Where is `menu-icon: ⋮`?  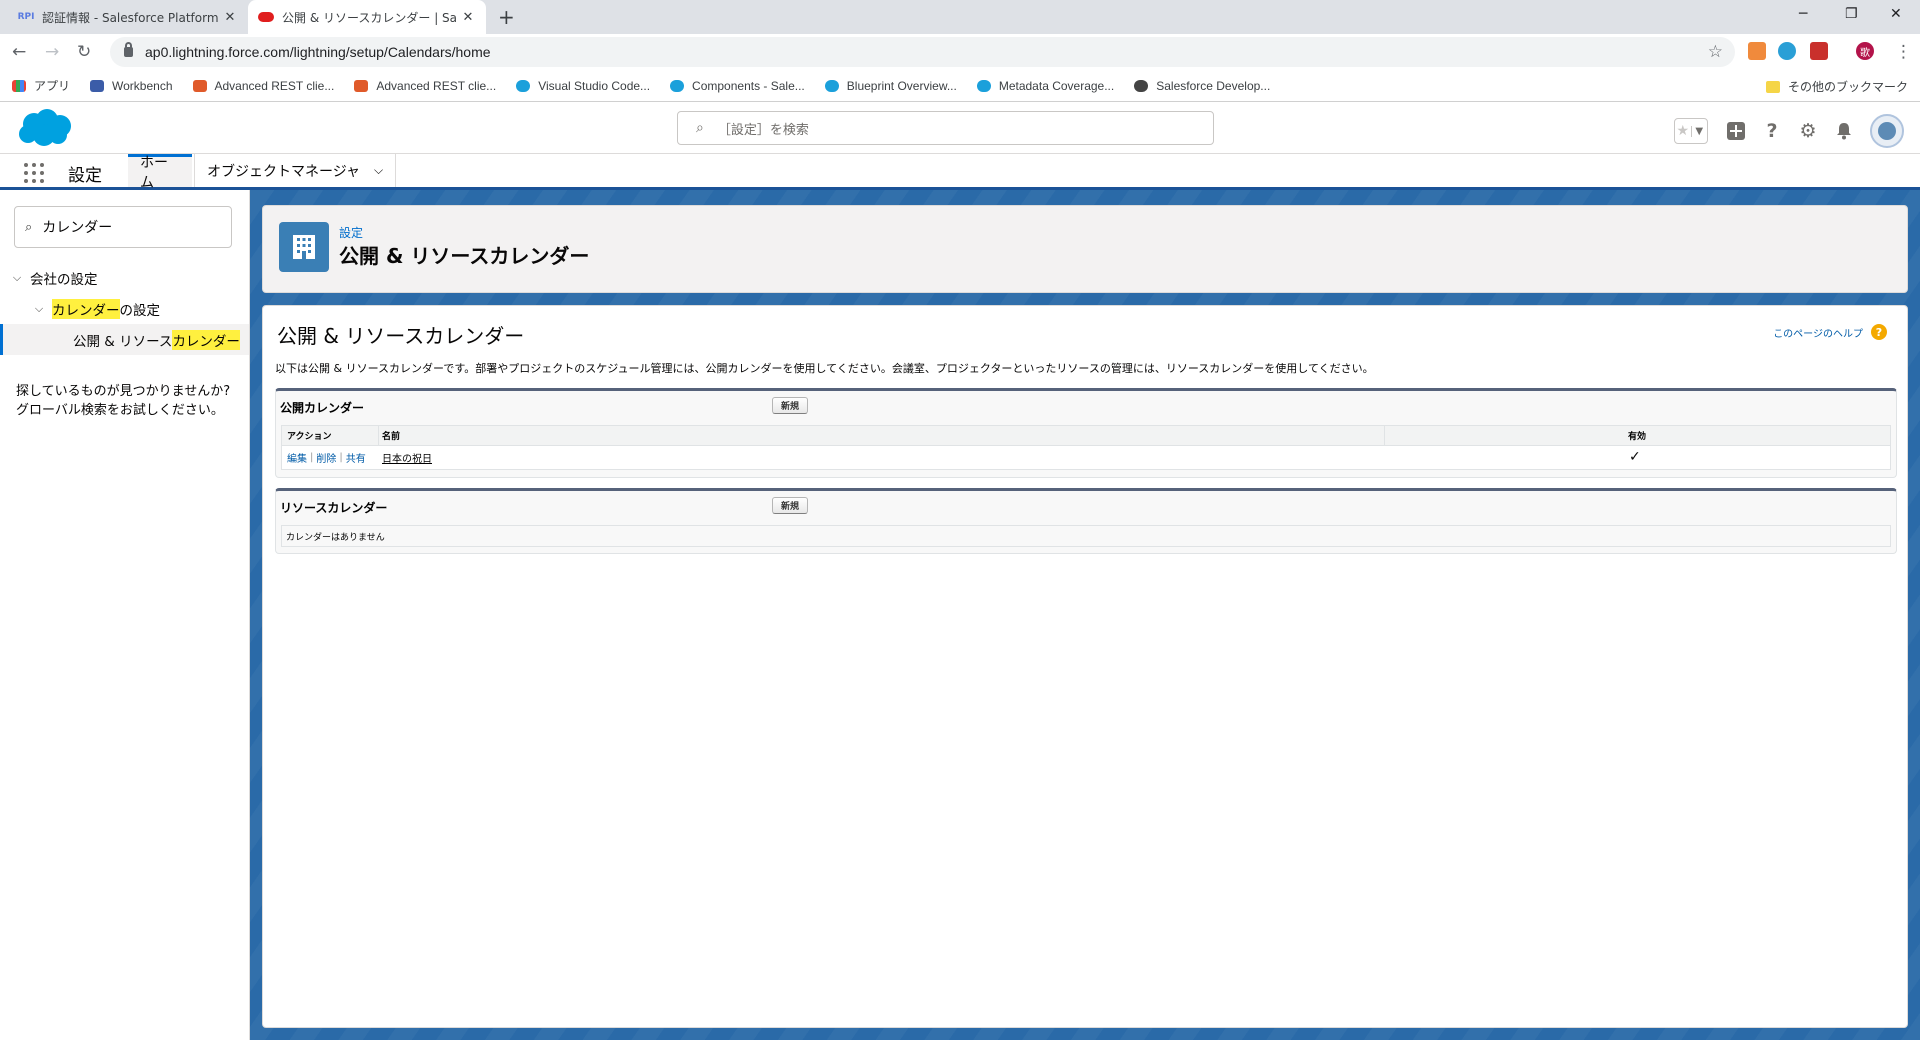 menu-icon: ⋮ is located at coordinates (1903, 52).